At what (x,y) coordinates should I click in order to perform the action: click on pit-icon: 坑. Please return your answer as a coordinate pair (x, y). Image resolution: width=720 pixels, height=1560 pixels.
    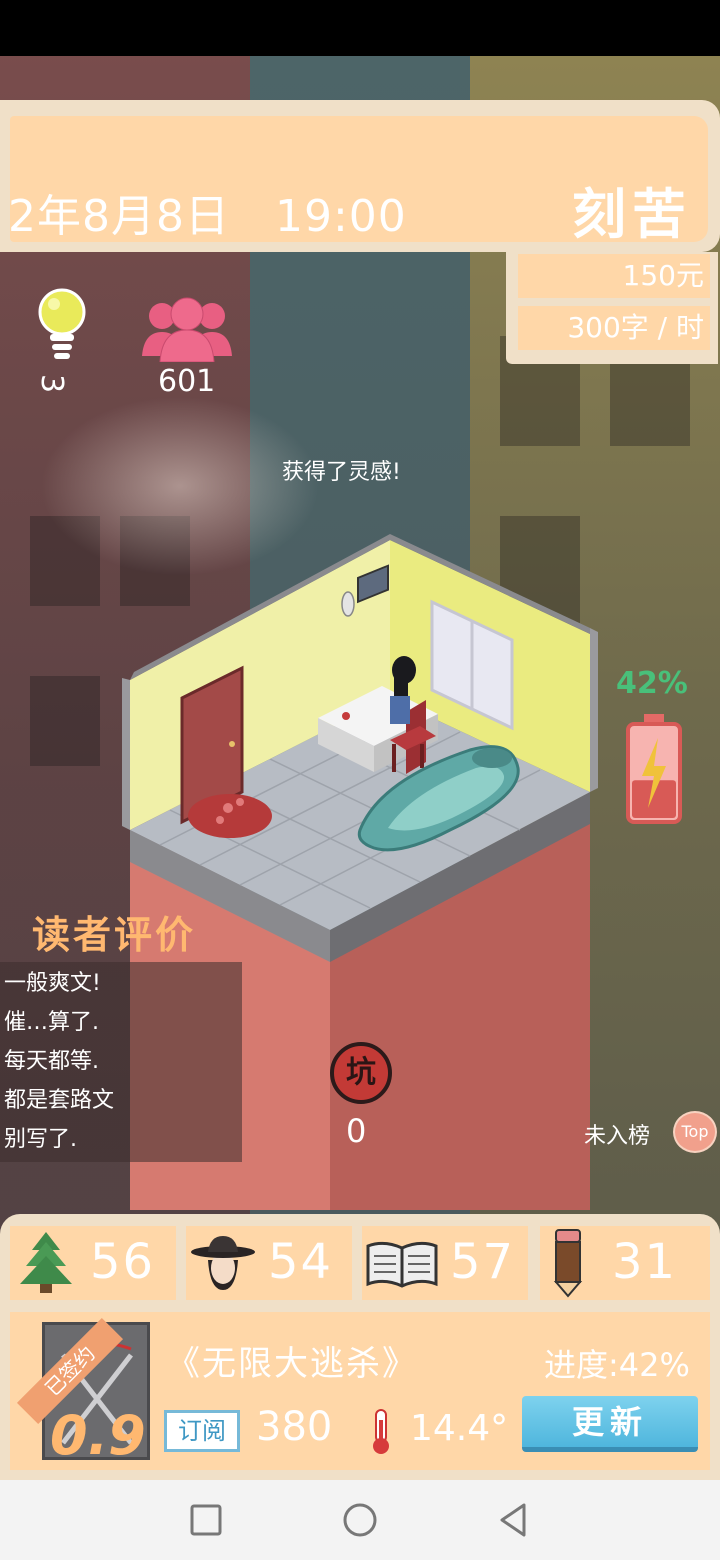
    Looking at the image, I should click on (361, 1073).